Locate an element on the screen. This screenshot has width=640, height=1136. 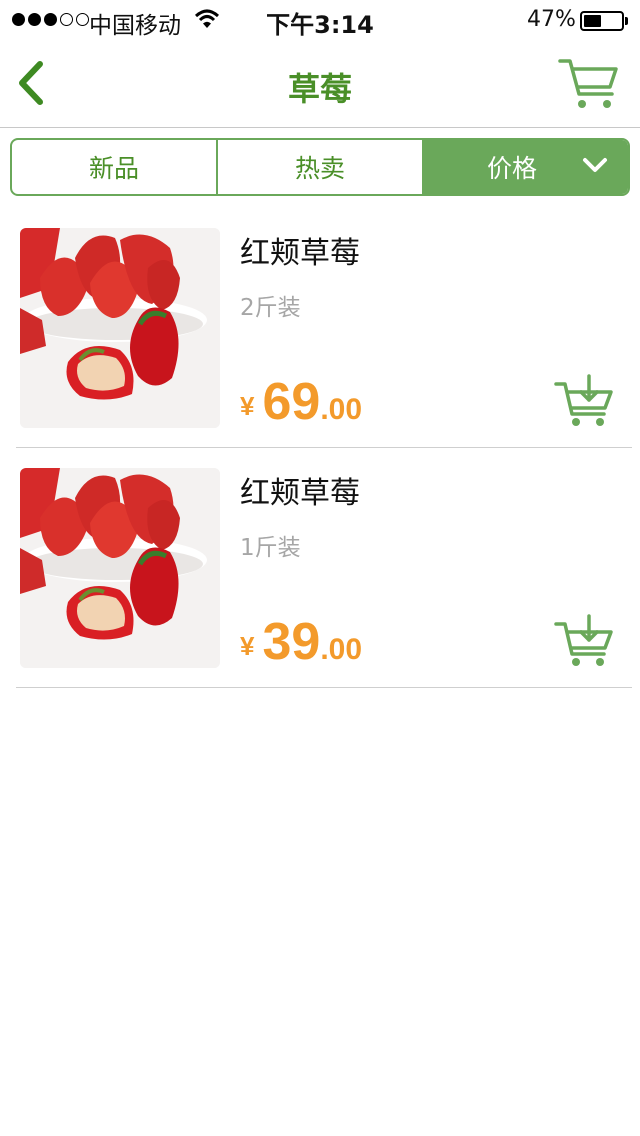
navigation-bar: 草莓 is located at coordinates (320, 84).